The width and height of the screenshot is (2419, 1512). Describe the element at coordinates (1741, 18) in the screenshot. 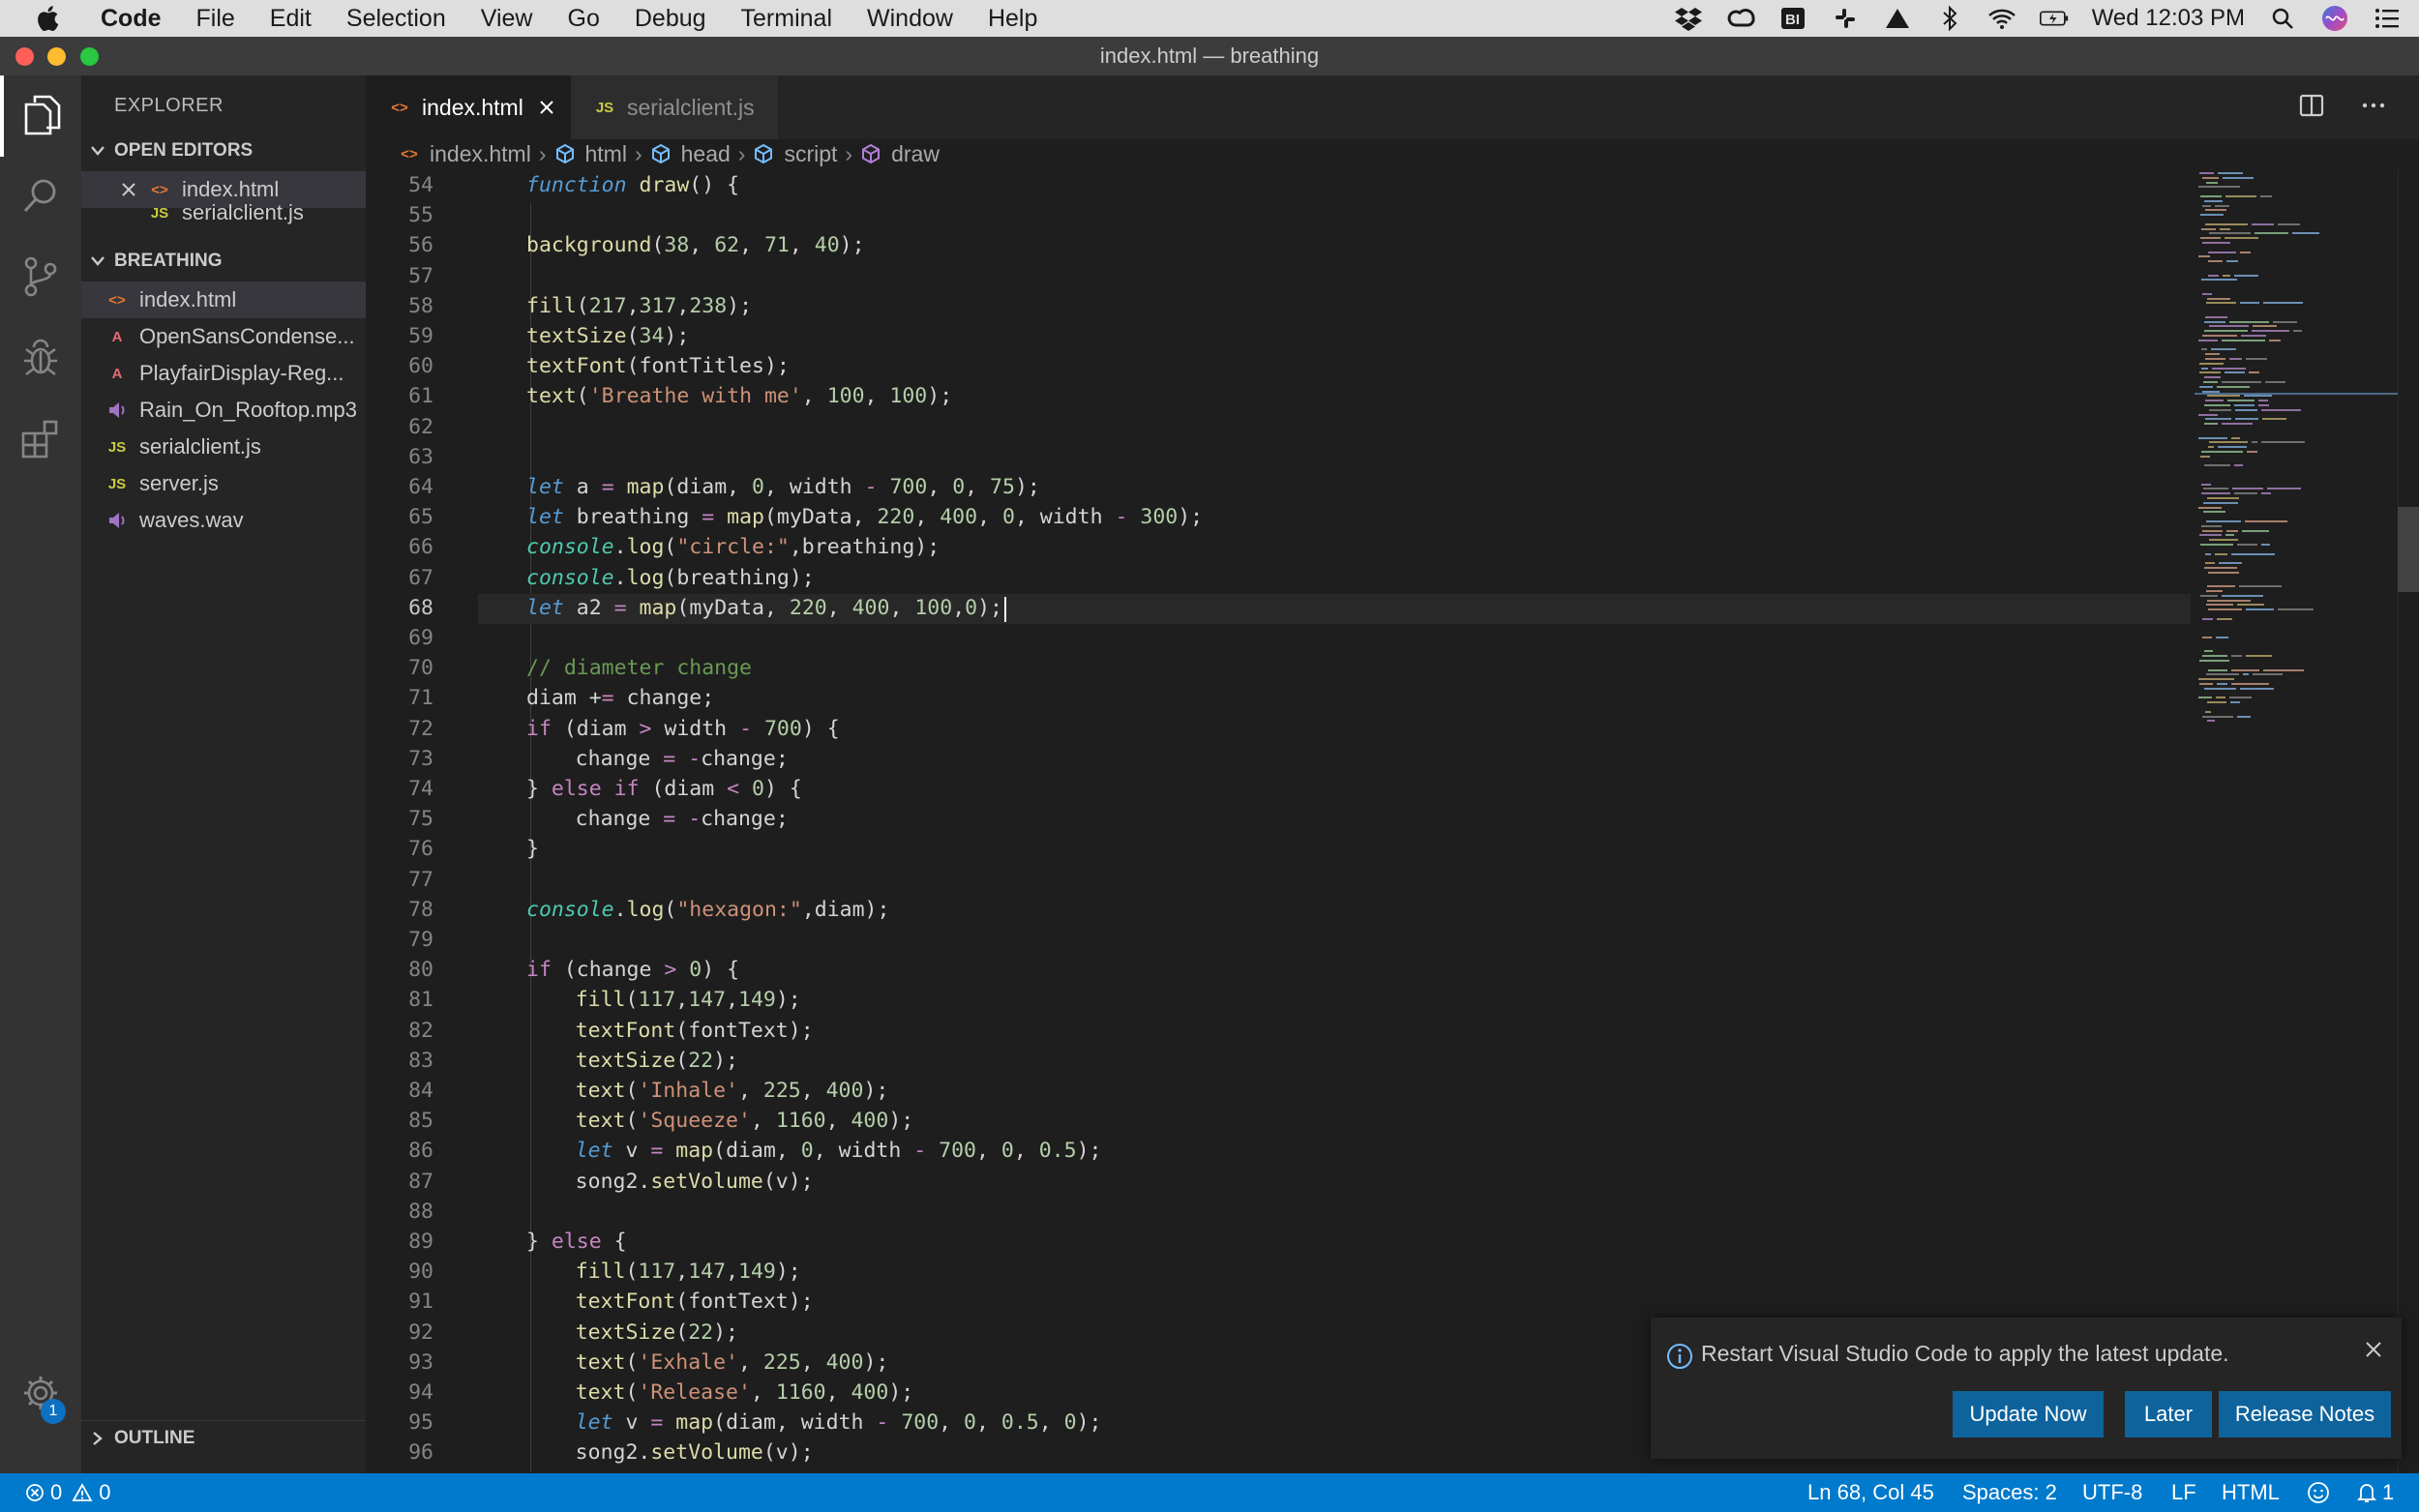

I see `creative-cloud-icon` at that location.